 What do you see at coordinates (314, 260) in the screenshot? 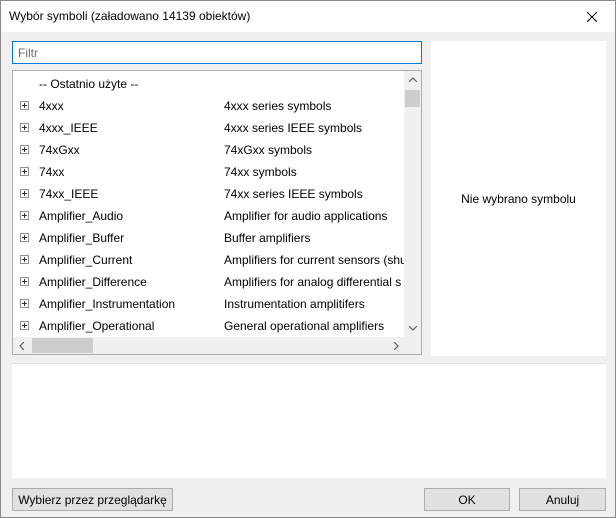
I see `library-description: Amplifiers for current sensors (shu` at bounding box center [314, 260].